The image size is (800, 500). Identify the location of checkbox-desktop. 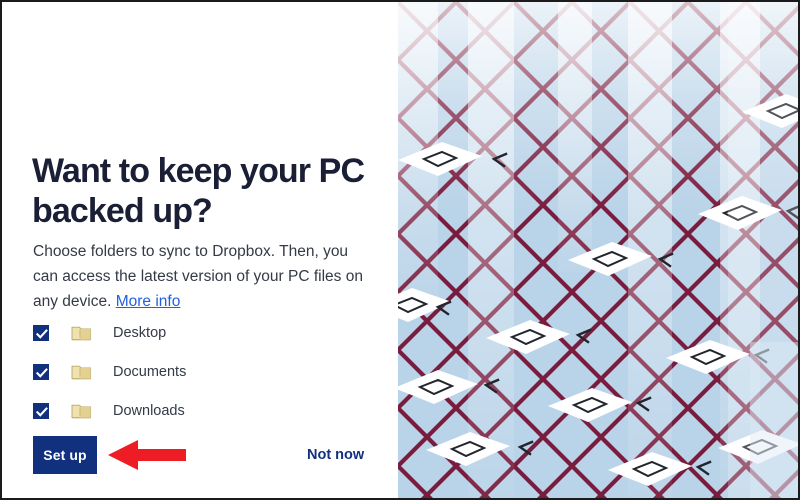
(41, 333).